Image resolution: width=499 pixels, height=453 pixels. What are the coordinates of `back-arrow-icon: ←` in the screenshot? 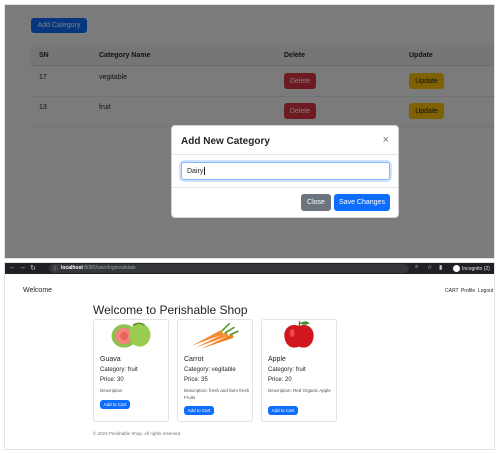 It's located at (12, 267).